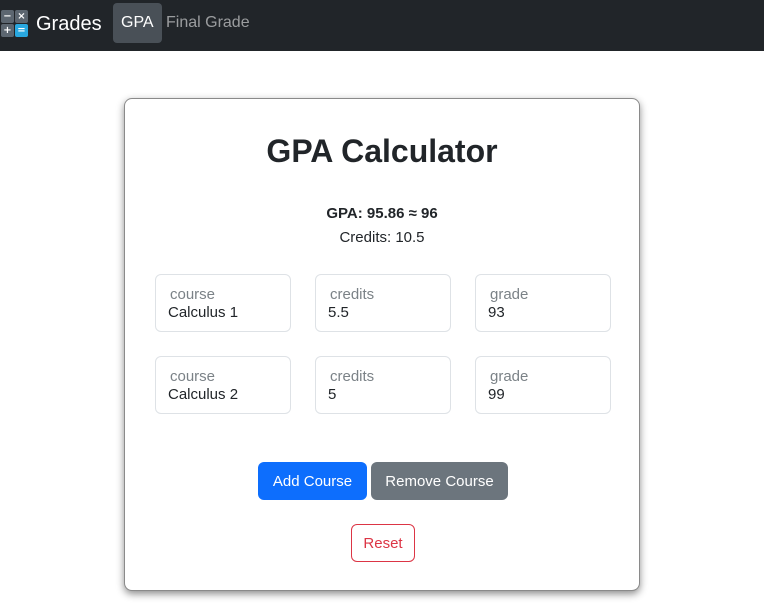 The image size is (764, 613). I want to click on credits-field: credits 5.5, so click(383, 303).